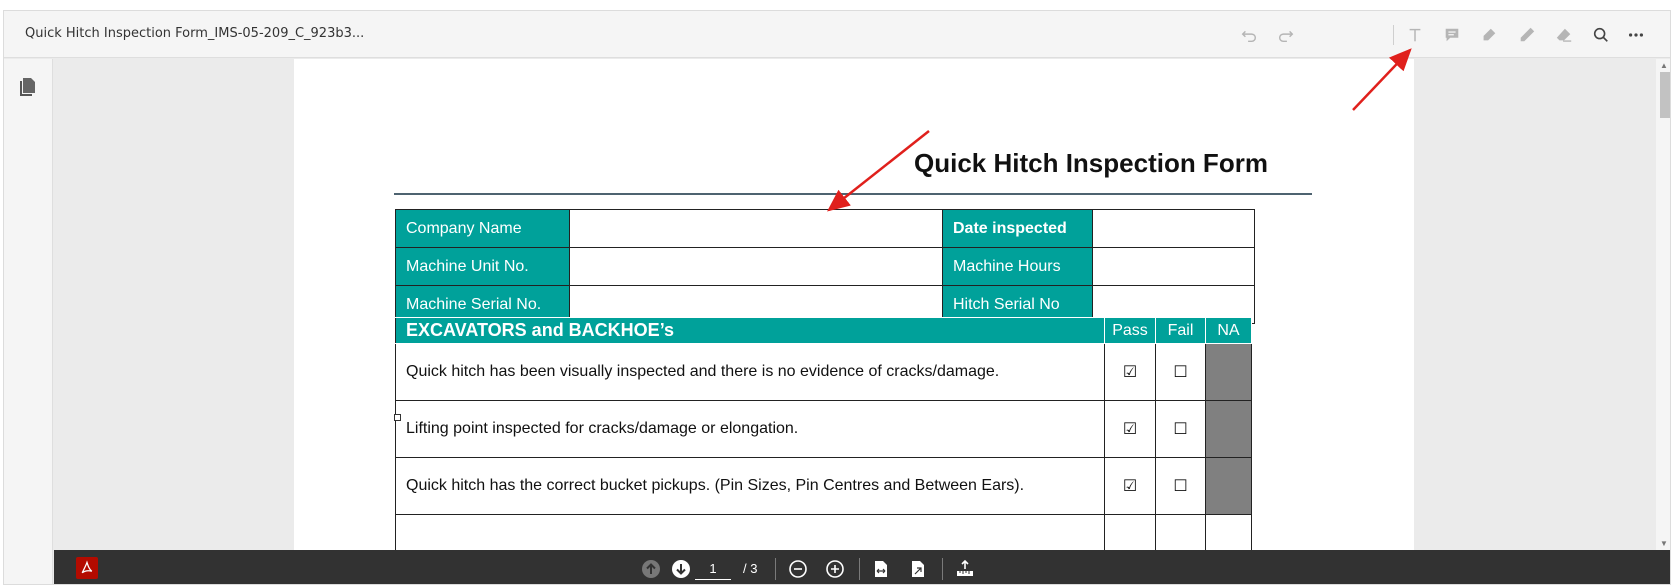 The image size is (1674, 585). Describe the element at coordinates (853, 194) in the screenshot. I see `heading-rule` at that location.